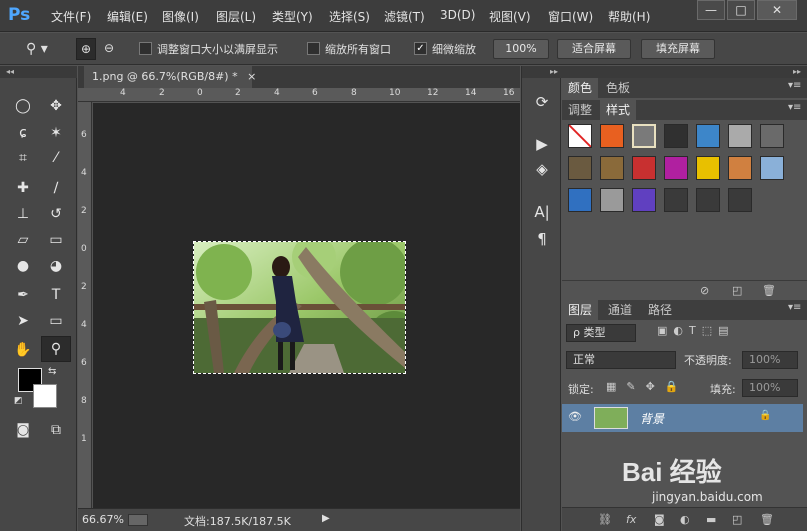 This screenshot has width=807, height=531. What do you see at coordinates (404, 16) in the screenshot?
I see `menu-filter: 滤镜(T)` at bounding box center [404, 16].